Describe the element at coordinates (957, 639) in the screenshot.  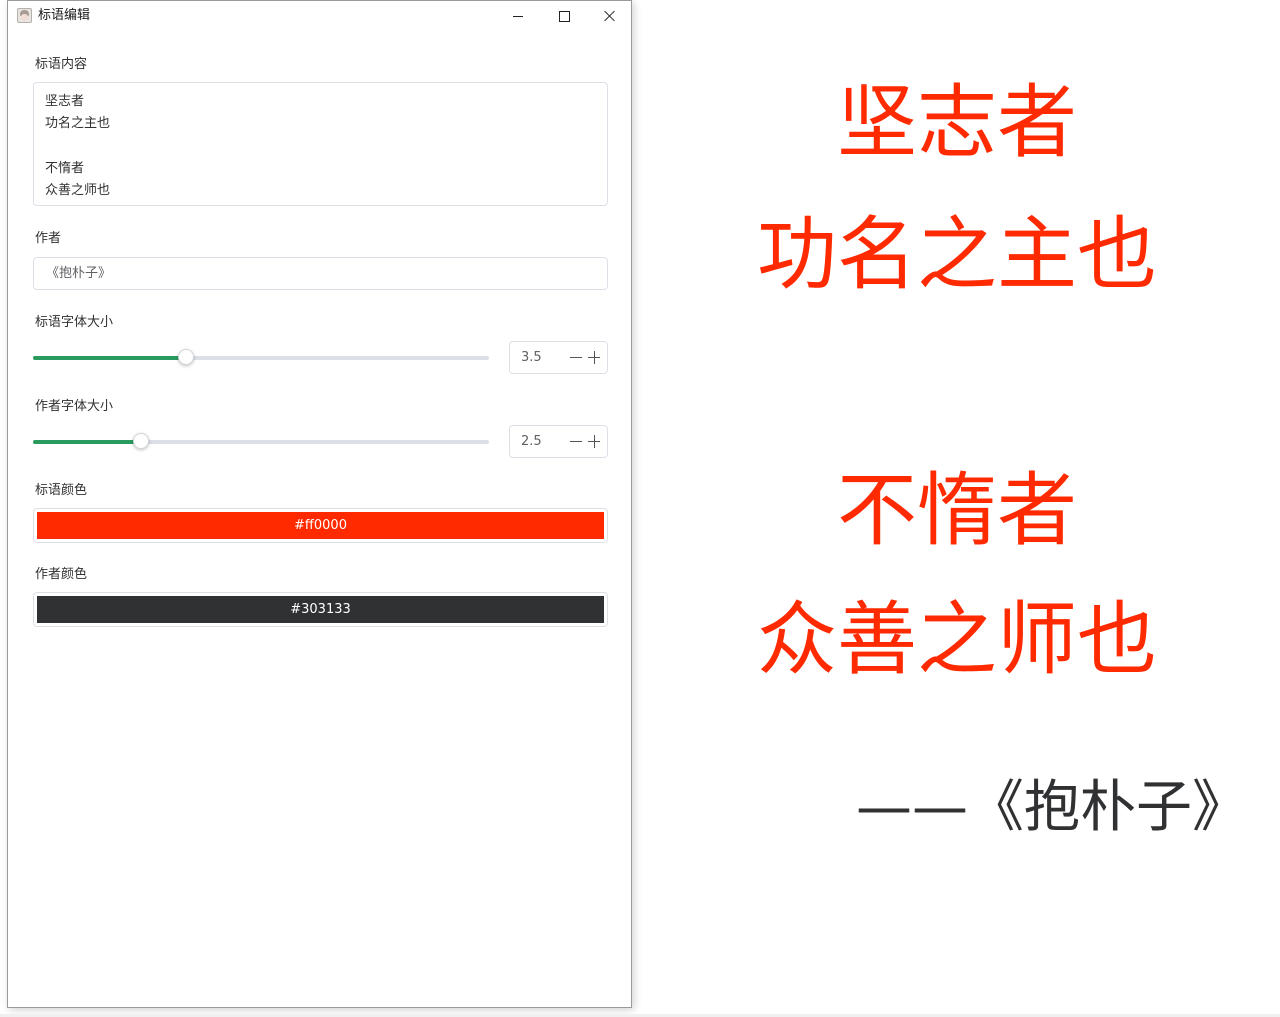
I see `preview-slogan-line: 众善之师也` at that location.